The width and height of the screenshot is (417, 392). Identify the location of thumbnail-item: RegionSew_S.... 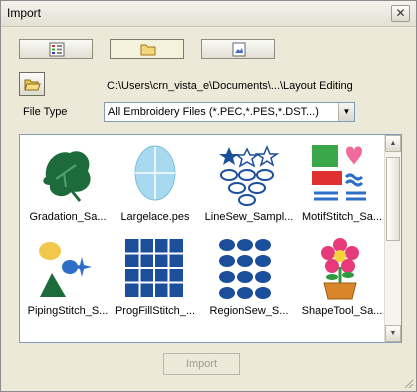
(249, 278).